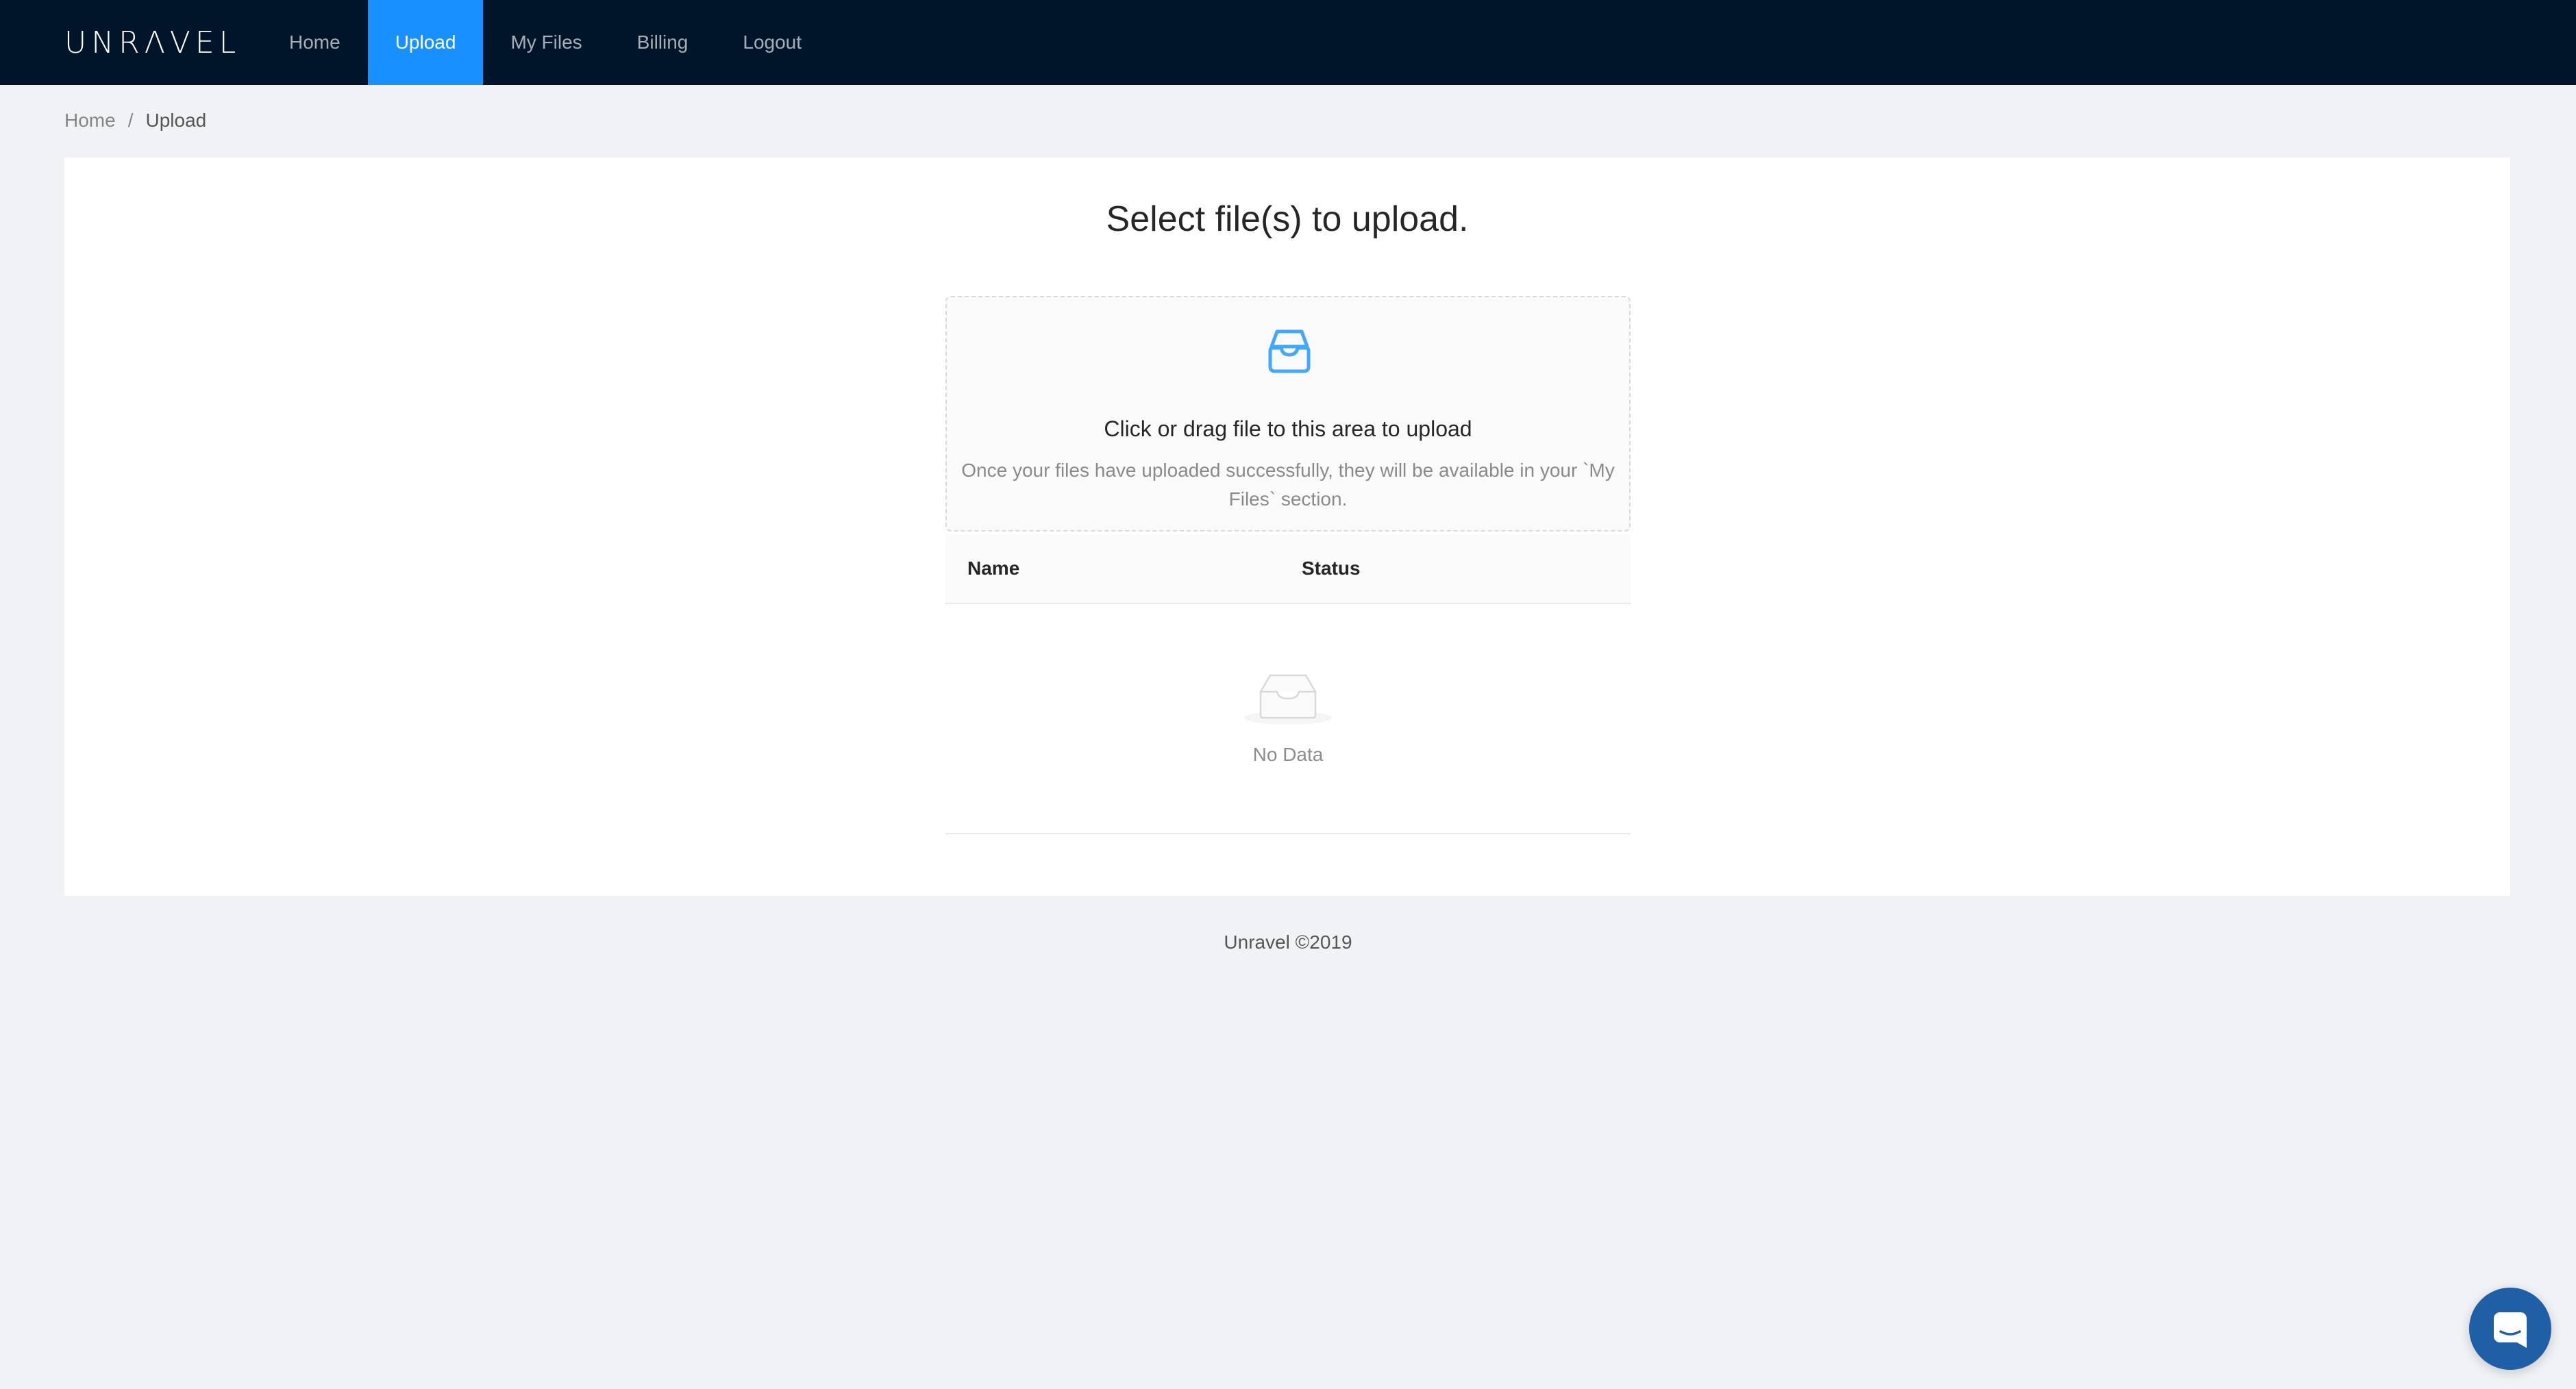 This screenshot has width=2576, height=1389. Describe the element at coordinates (152, 42) in the screenshot. I see `logo: UNRΛVEL` at that location.